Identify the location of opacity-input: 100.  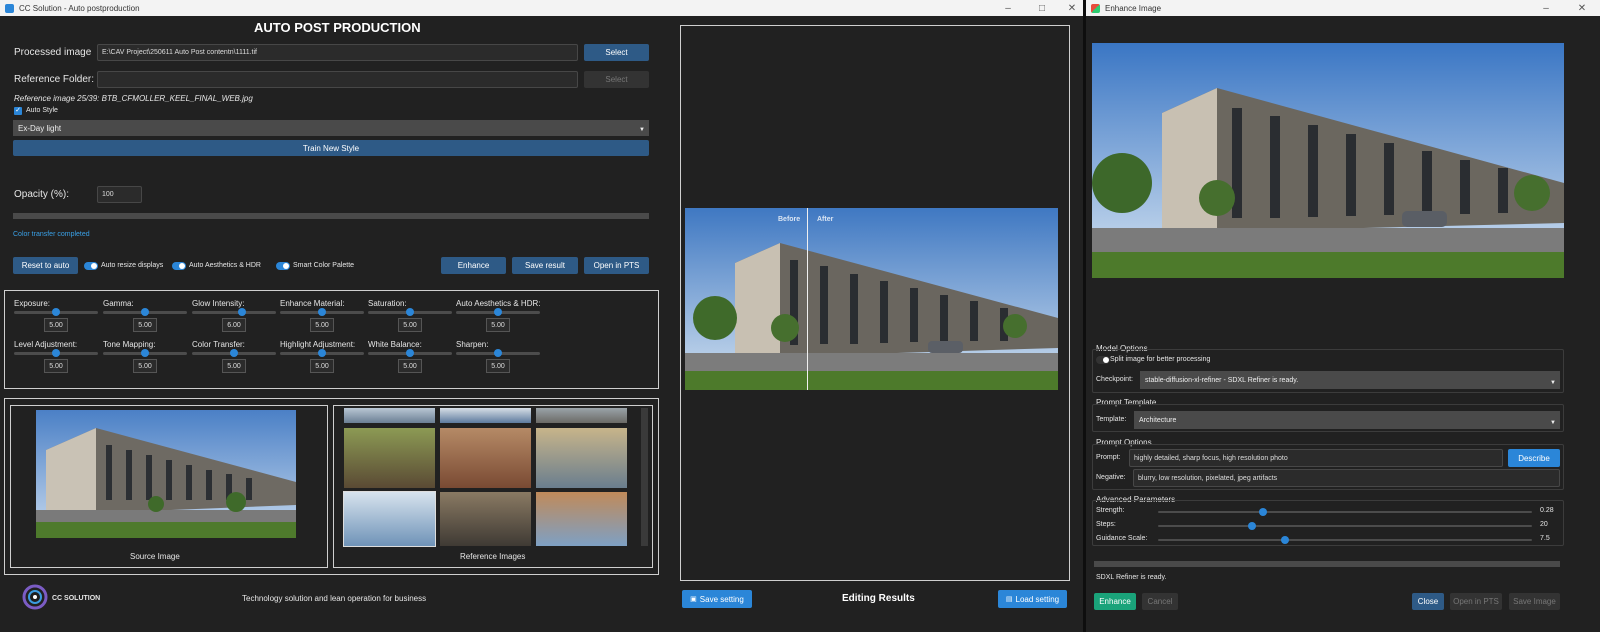
(119, 194).